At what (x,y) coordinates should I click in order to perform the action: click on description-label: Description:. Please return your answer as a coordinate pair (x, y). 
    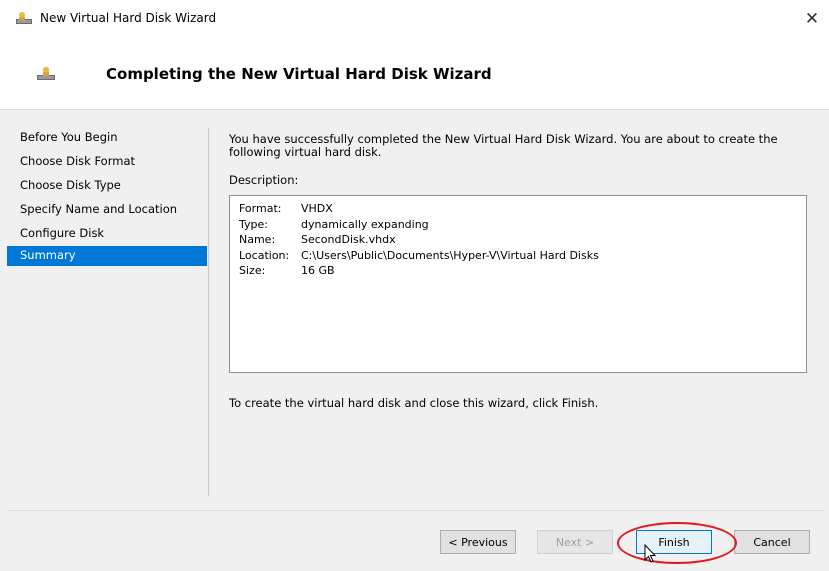
    Looking at the image, I should click on (264, 180).